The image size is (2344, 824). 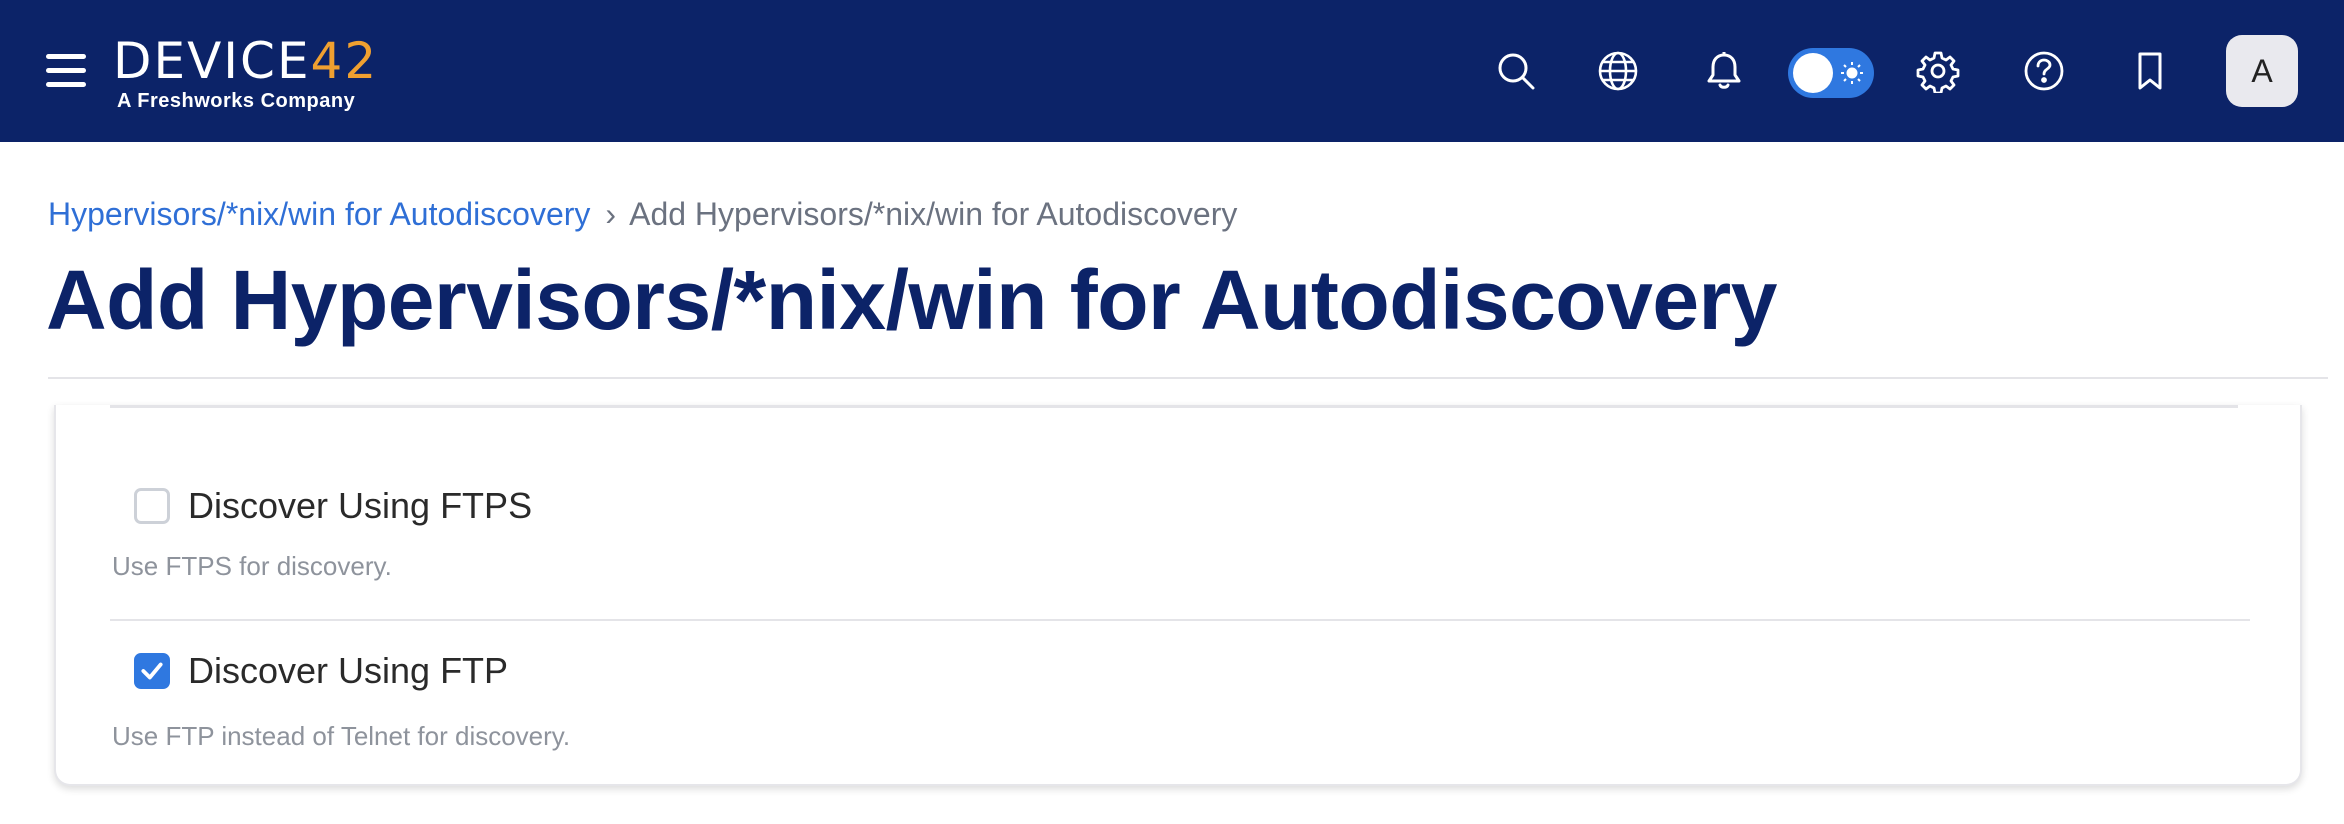 What do you see at coordinates (1516, 71) in the screenshot?
I see `search-icon` at bounding box center [1516, 71].